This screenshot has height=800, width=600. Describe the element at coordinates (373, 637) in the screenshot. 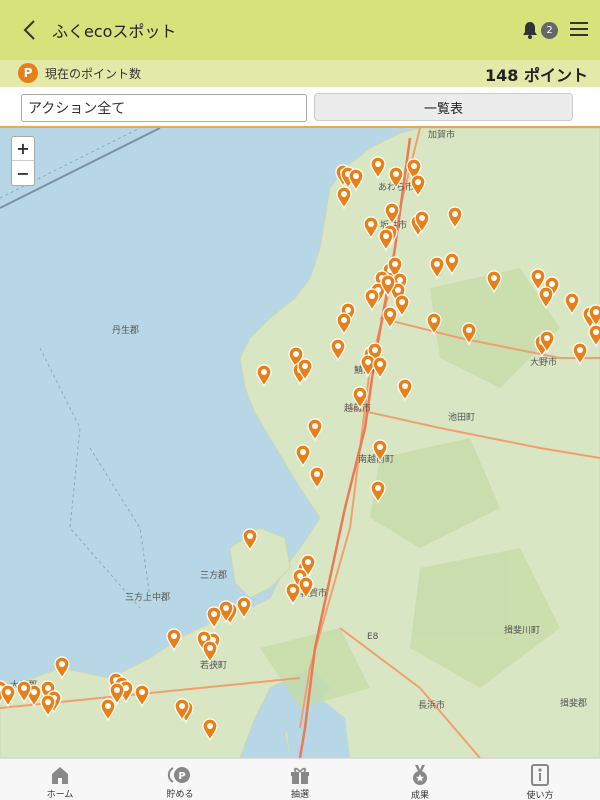

I see `place-label: E8` at that location.